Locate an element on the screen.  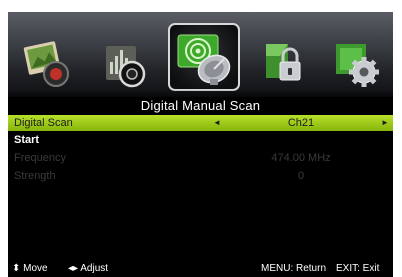
strength-value: 0 is located at coordinates (301, 176).